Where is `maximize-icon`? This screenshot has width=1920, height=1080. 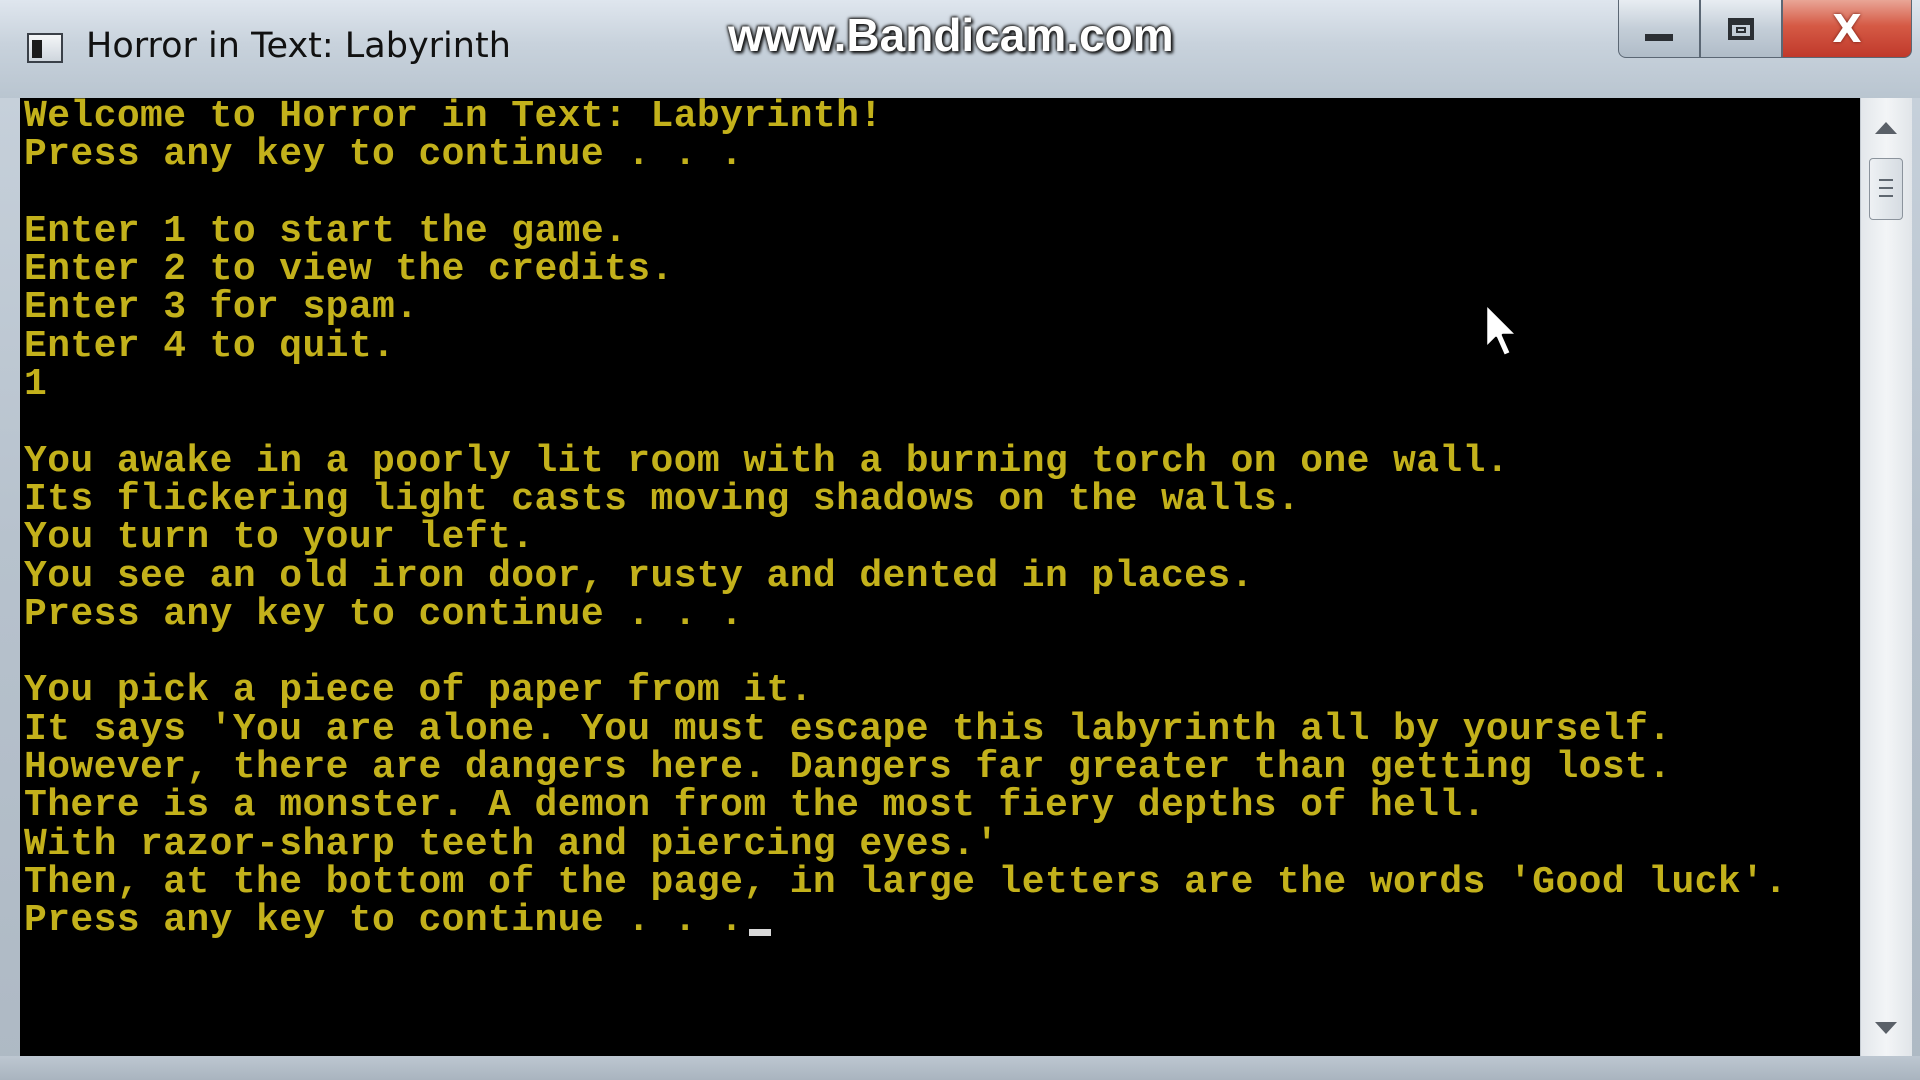
maximize-icon is located at coordinates (1741, 28).